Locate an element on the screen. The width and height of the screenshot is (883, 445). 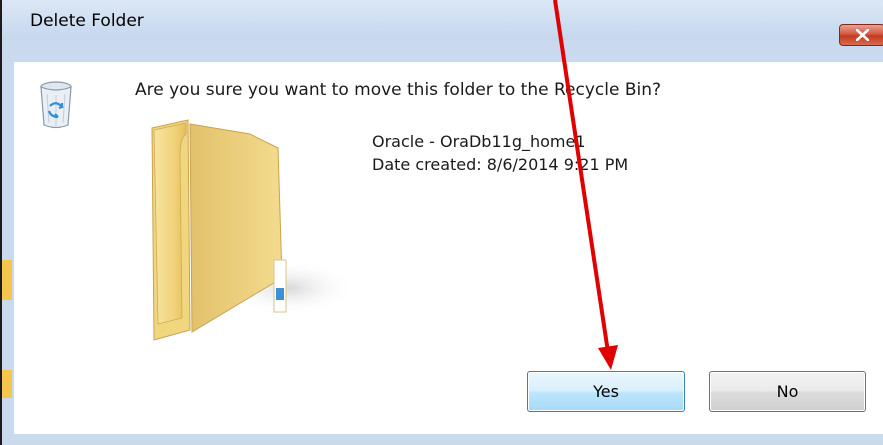
yes-button: Yes is located at coordinates (606, 391).